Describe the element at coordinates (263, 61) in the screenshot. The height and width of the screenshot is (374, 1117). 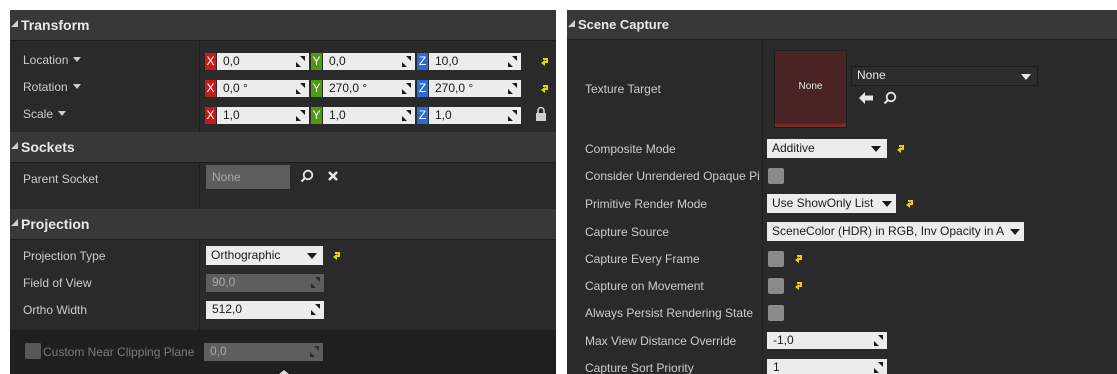
I see `location-x-field: 0,0` at that location.